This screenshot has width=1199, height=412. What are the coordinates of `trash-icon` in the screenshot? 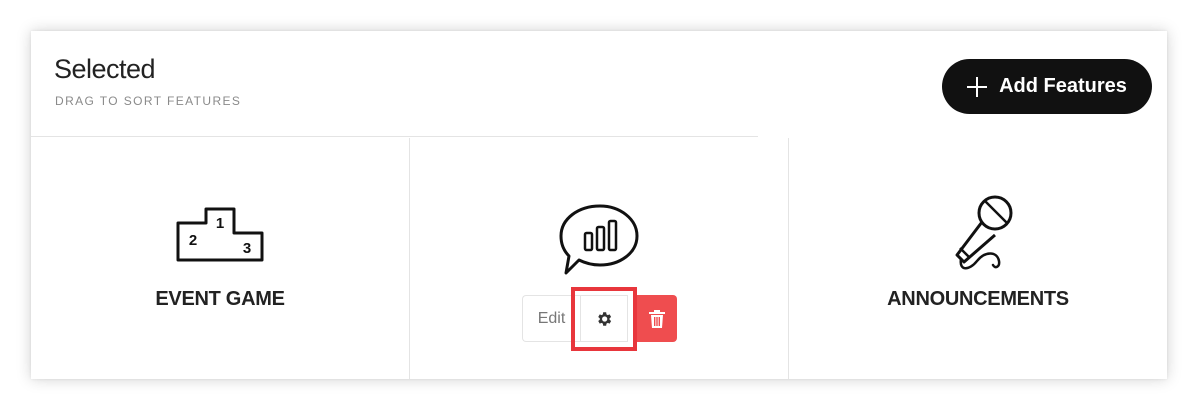 It's located at (657, 318).